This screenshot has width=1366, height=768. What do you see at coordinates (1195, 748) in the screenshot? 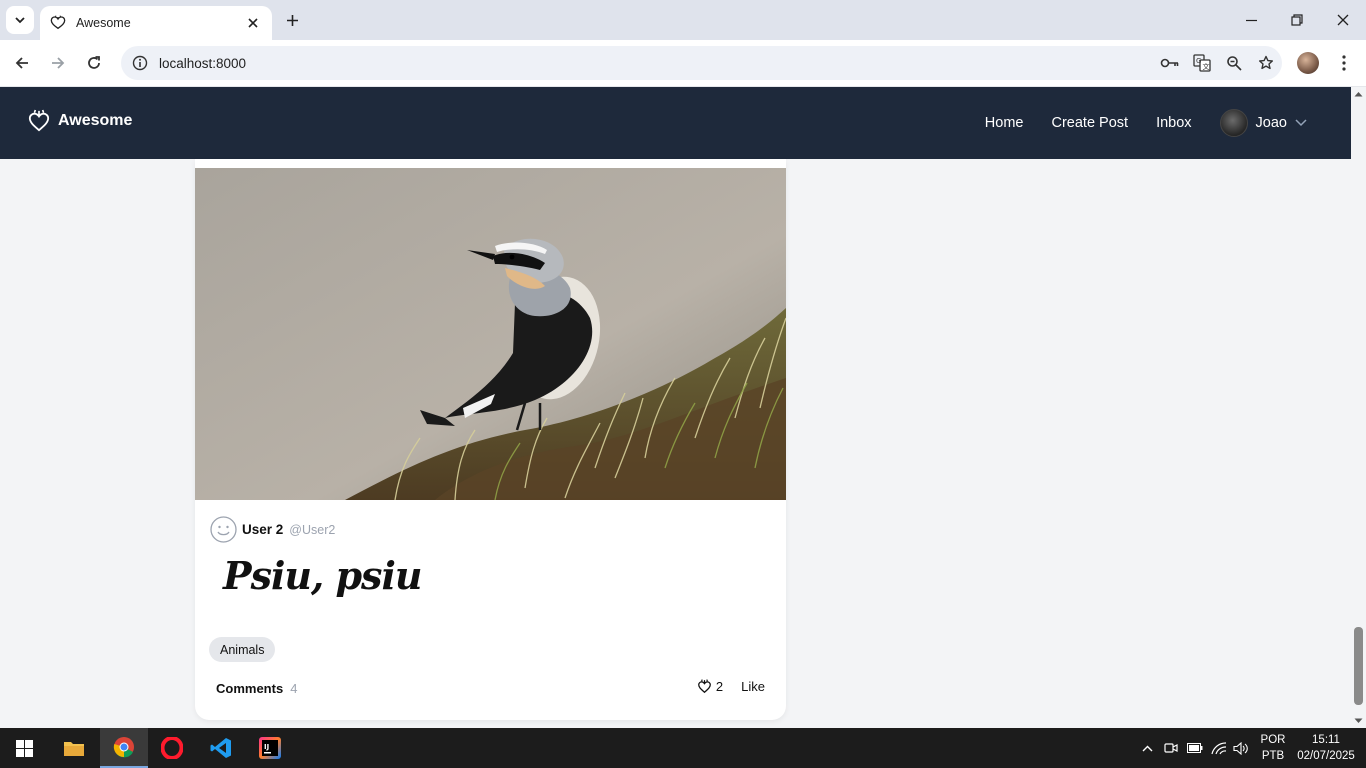
I see `battery-icon` at bounding box center [1195, 748].